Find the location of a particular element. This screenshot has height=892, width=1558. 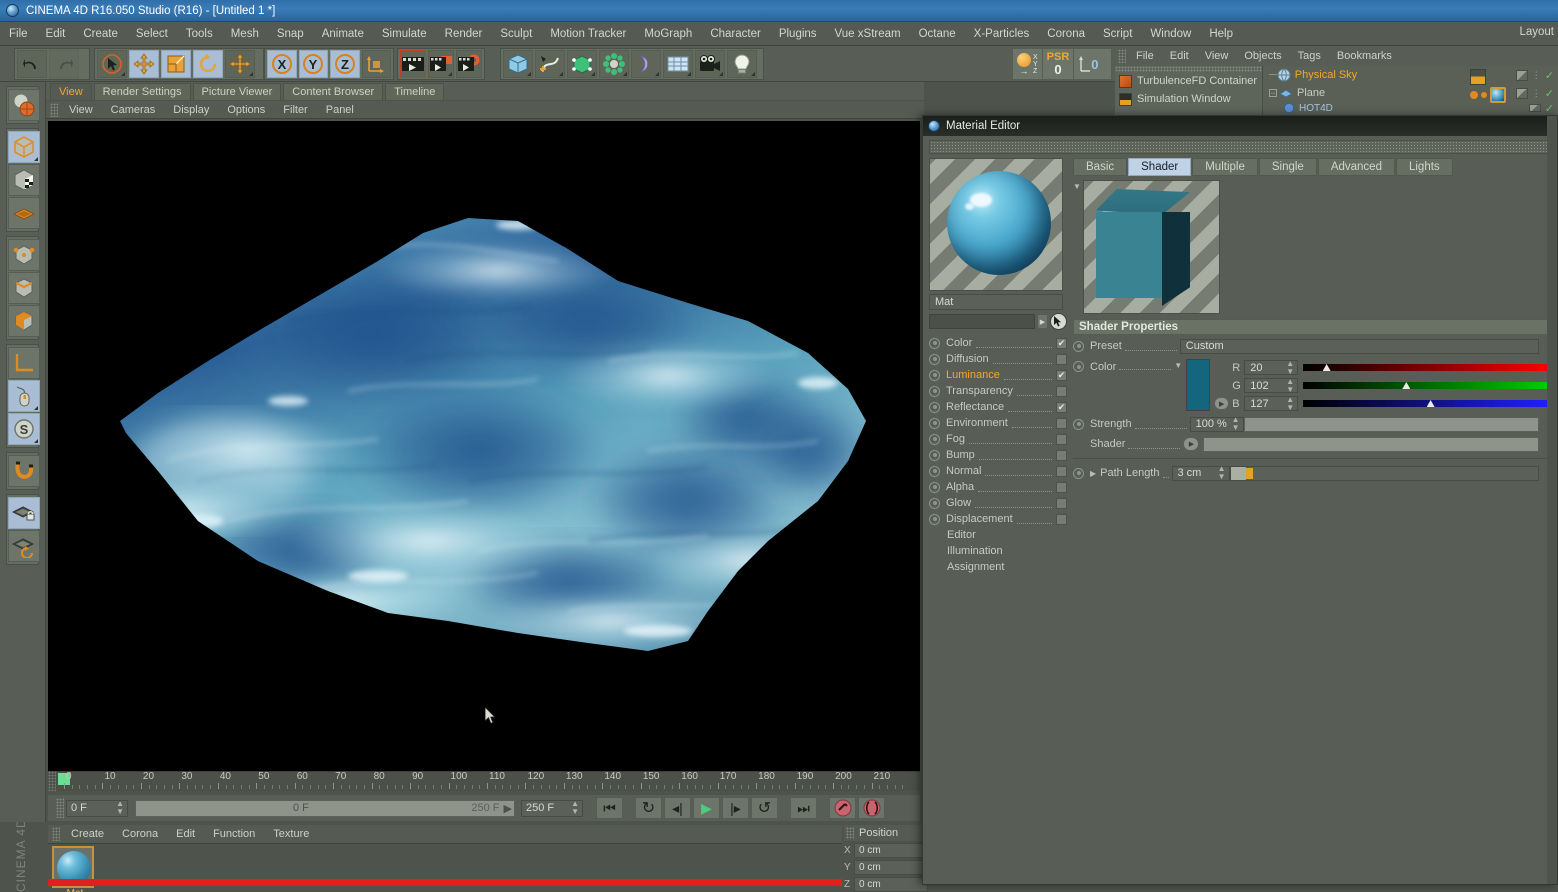

light-button is located at coordinates (742, 64).